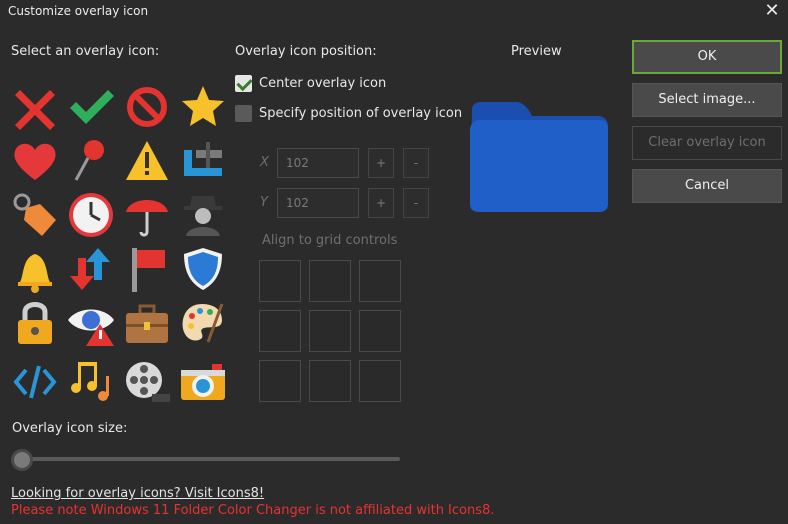  I want to click on align-bottom-right, so click(380, 381).